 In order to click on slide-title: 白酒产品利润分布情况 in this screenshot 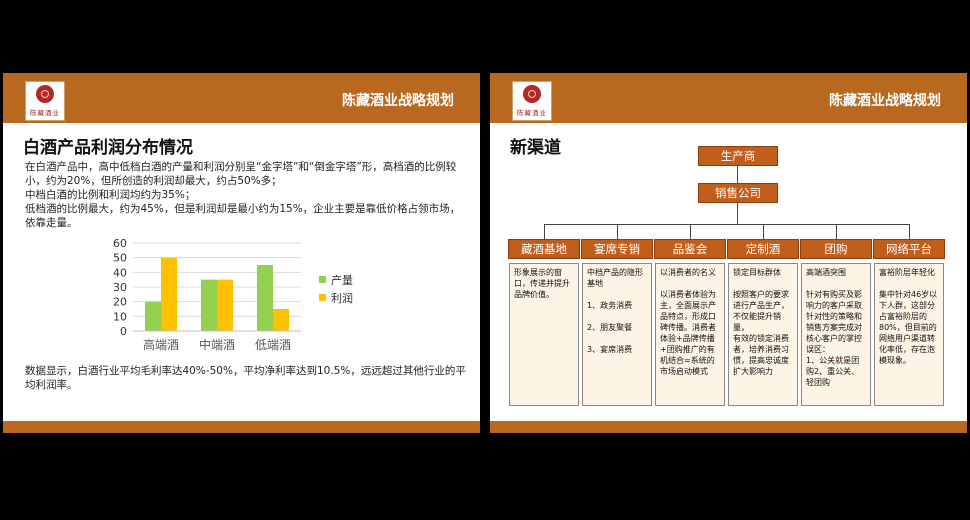, I will do `click(108, 148)`.